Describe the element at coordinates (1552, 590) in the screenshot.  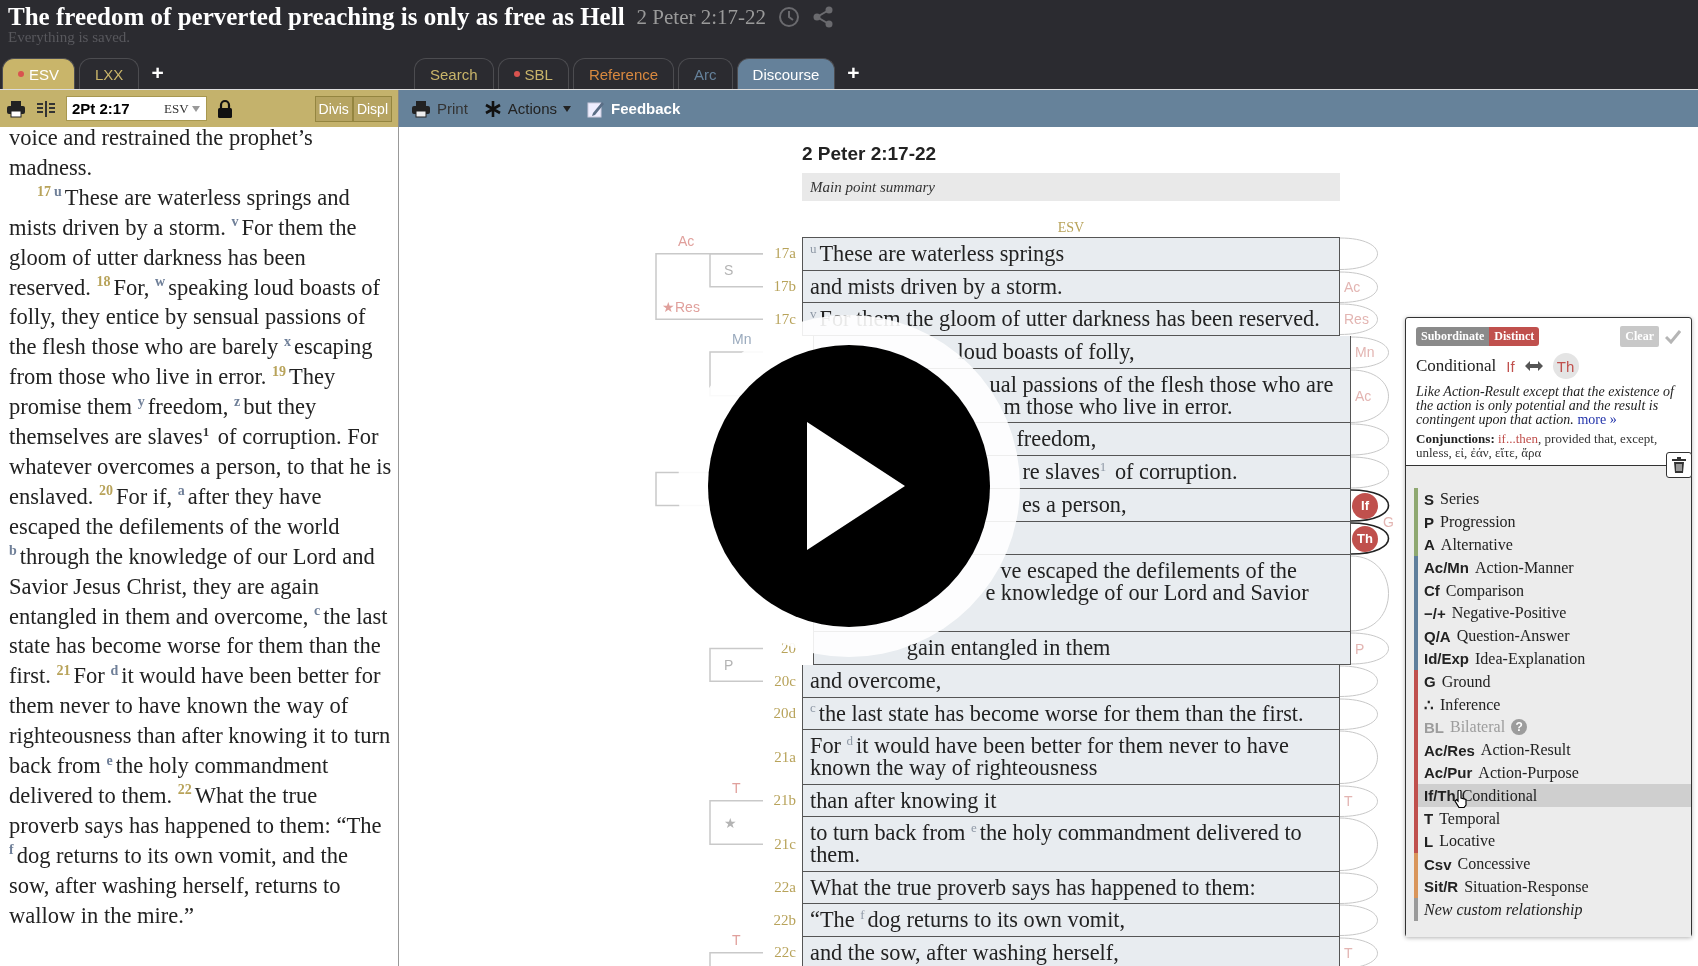
I see `relationship-option: Cf Comparison` at that location.